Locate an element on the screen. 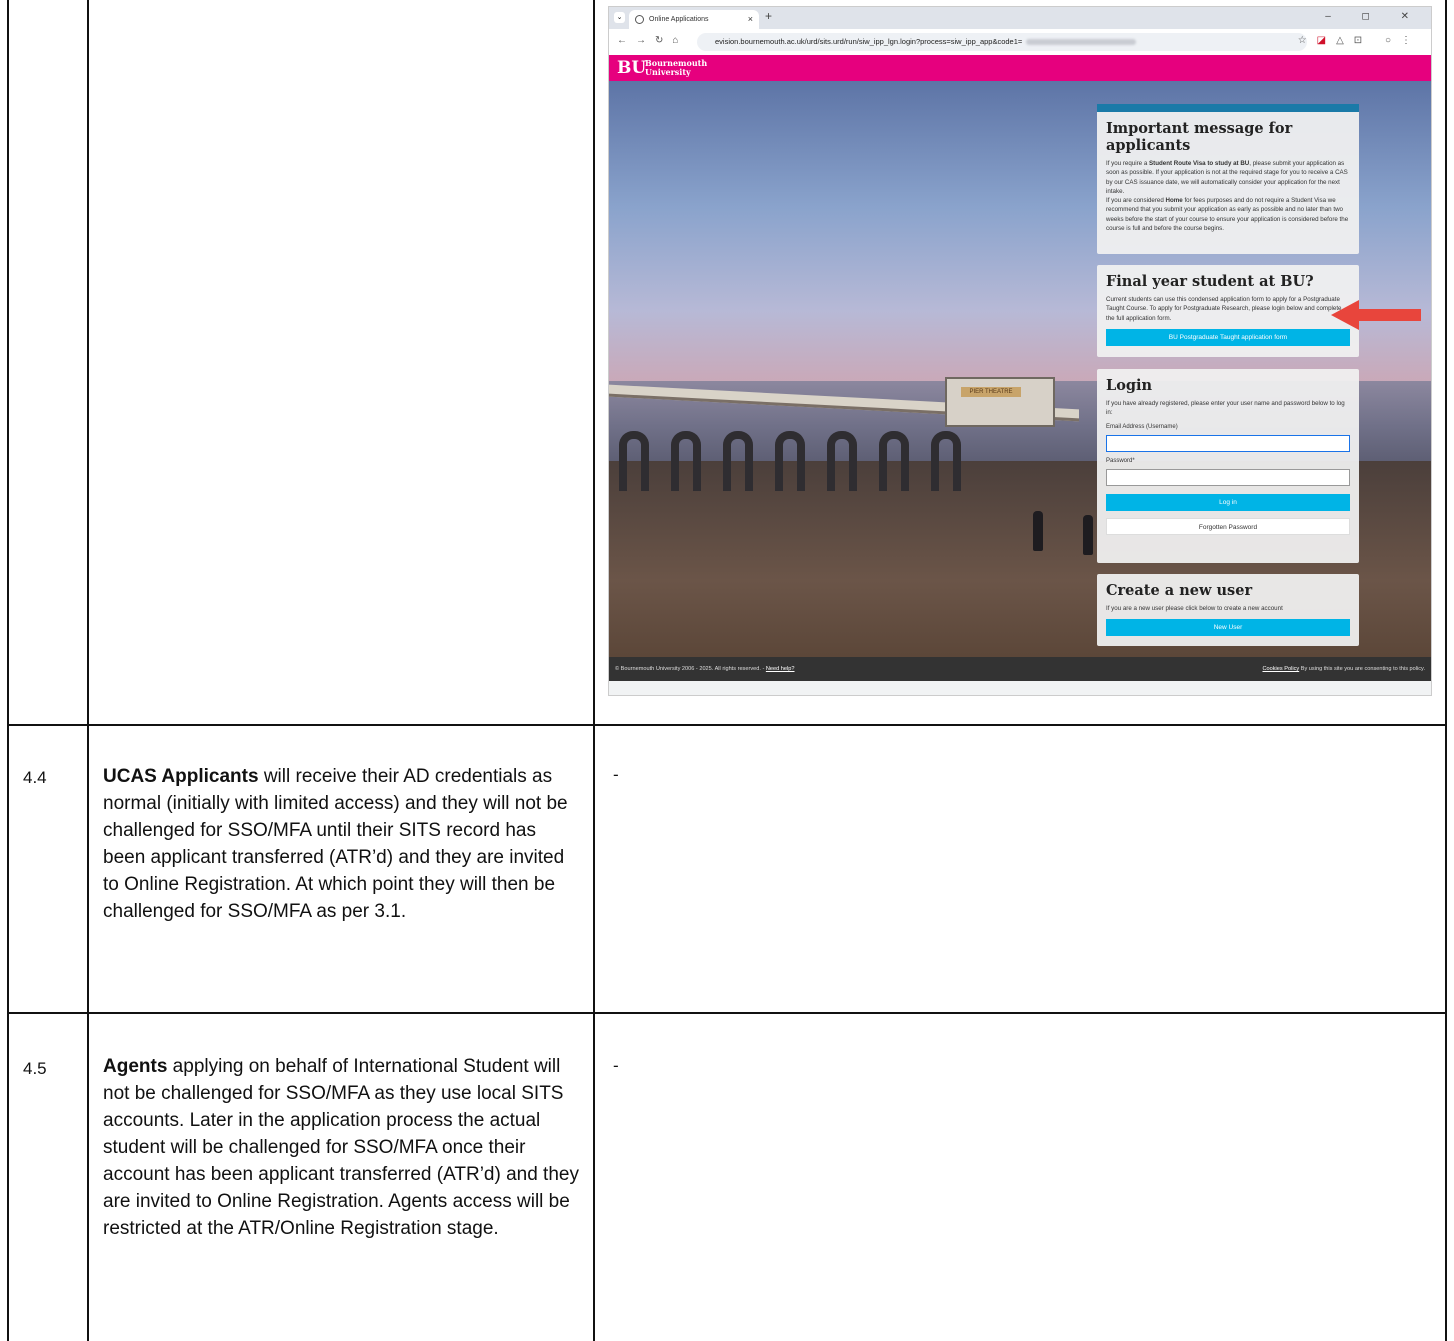 The image size is (1454, 1341). university-name: Bournemouth University is located at coordinates (676, 68).